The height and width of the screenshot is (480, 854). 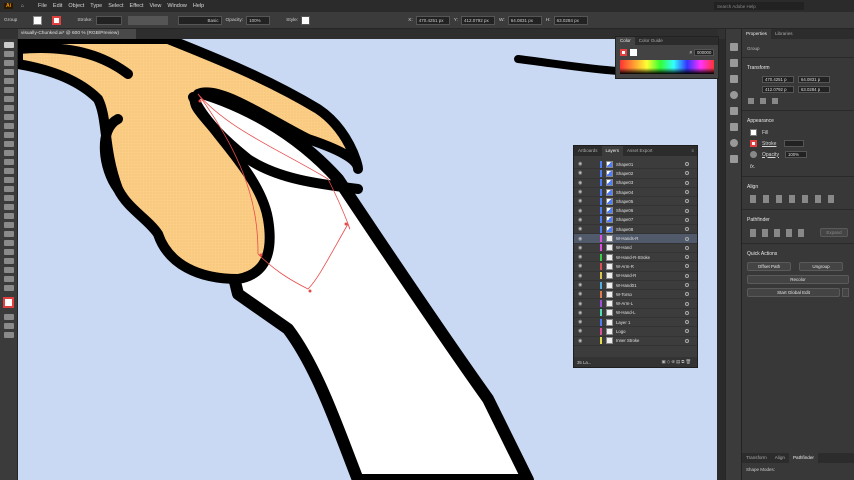 What do you see at coordinates (156, 6) in the screenshot?
I see `menu-view: View` at bounding box center [156, 6].